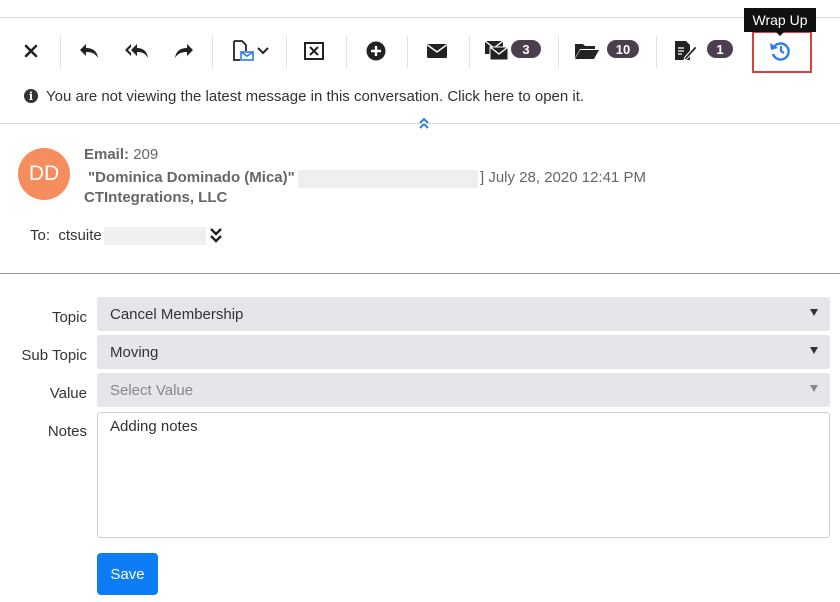 The width and height of the screenshot is (840, 602). Describe the element at coordinates (69, 317) in the screenshot. I see `topic-label: Topic` at that location.